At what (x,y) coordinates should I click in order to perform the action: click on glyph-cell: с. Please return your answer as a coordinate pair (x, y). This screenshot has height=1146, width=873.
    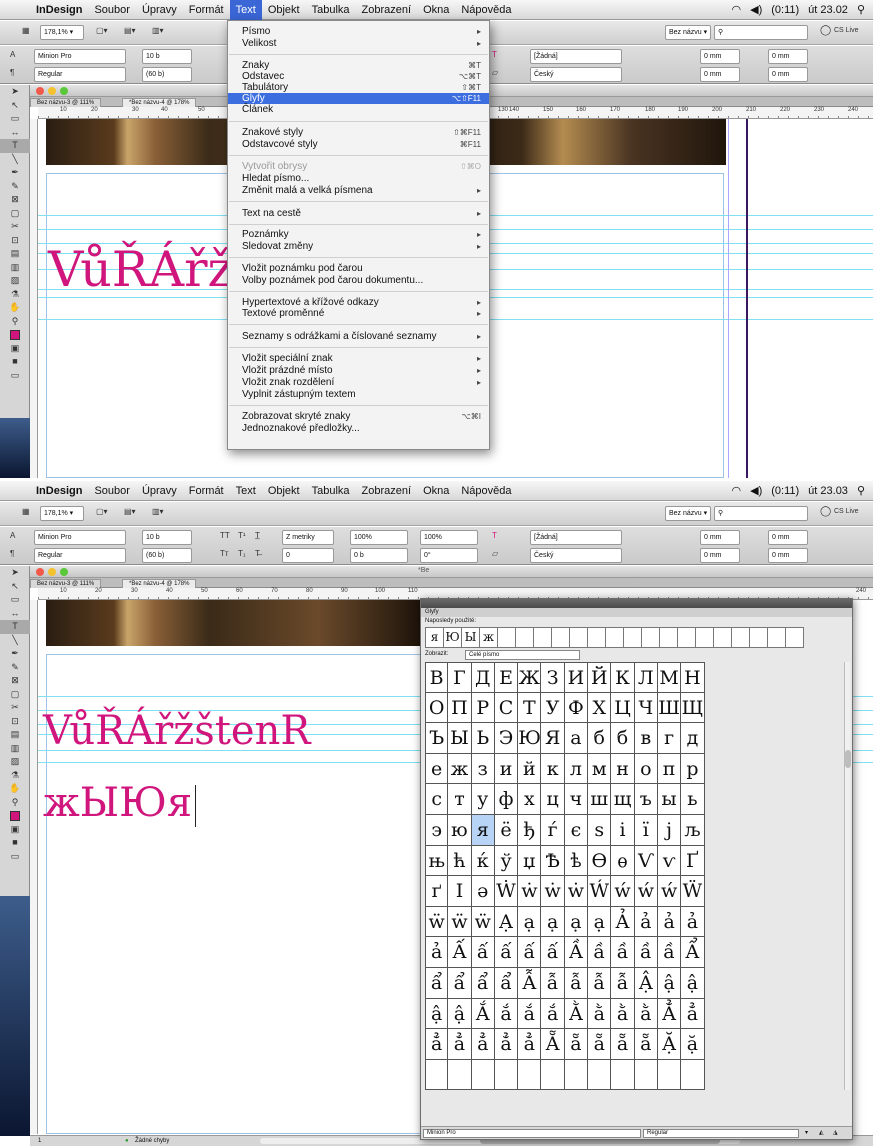
    Looking at the image, I should click on (437, 799).